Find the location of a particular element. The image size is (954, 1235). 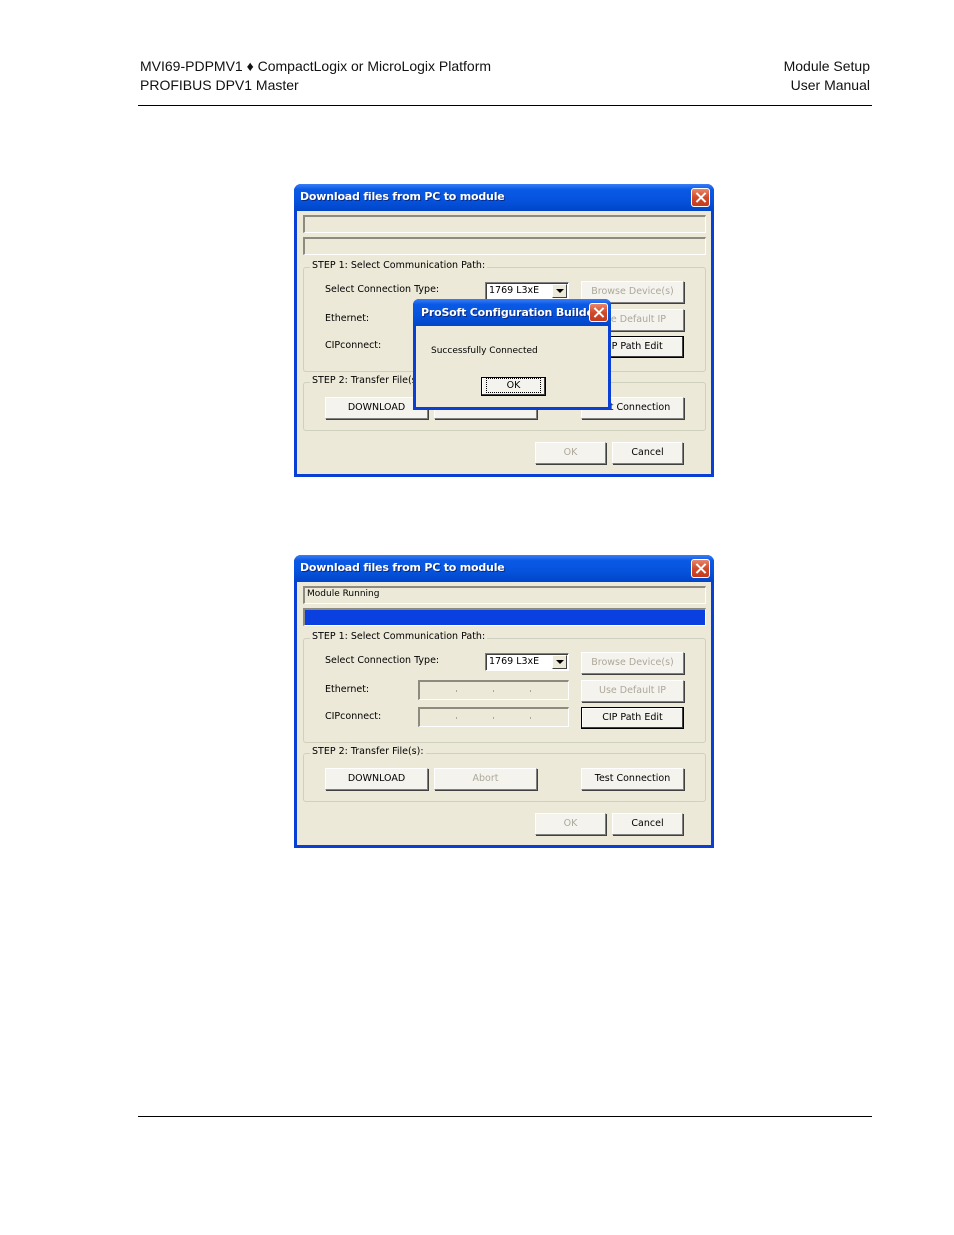

cipconnect-ip-field is located at coordinates (493, 717).